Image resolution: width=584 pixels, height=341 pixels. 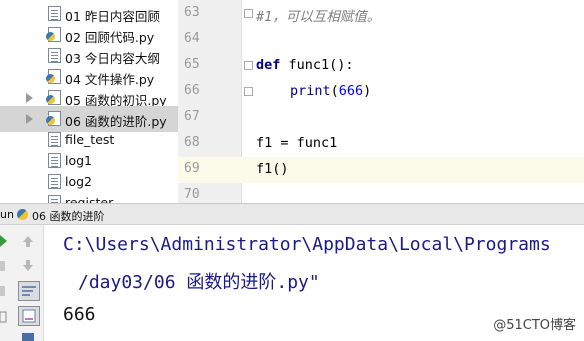 What do you see at coordinates (3, 291) in the screenshot?
I see `pause-icon` at bounding box center [3, 291].